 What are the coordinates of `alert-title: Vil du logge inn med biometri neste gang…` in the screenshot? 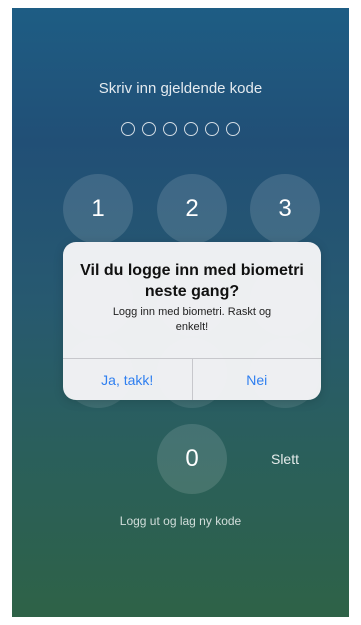 It's located at (192, 281).